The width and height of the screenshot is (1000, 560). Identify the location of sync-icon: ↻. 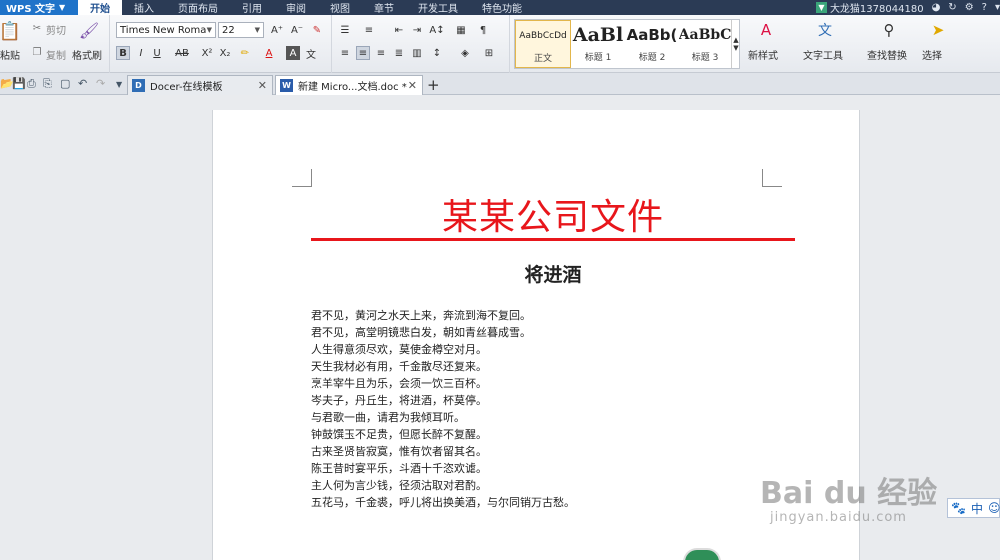
(952, 7).